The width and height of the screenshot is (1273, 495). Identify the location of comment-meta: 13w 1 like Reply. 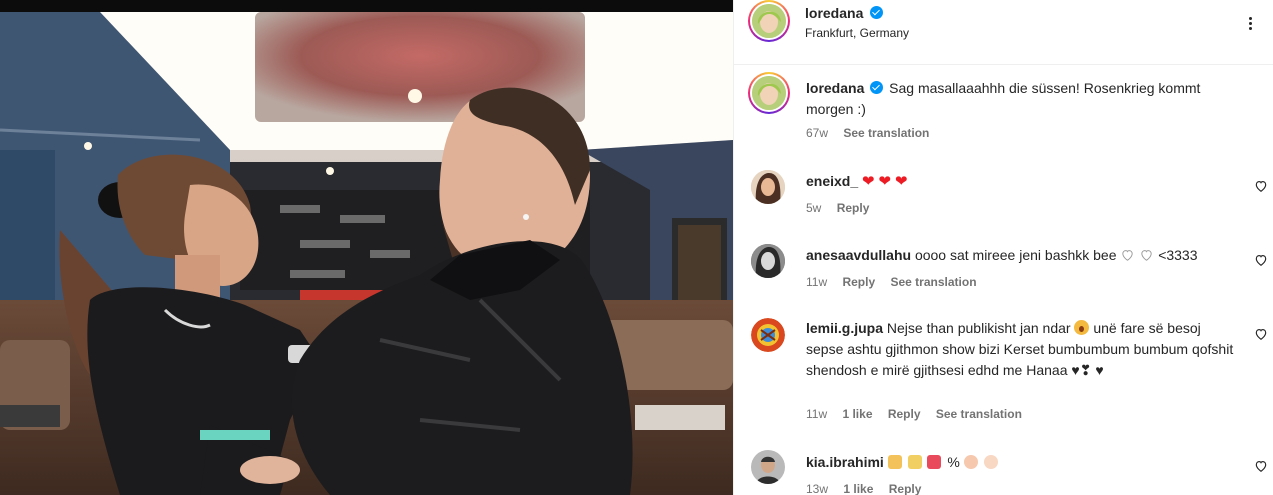
(869, 488).